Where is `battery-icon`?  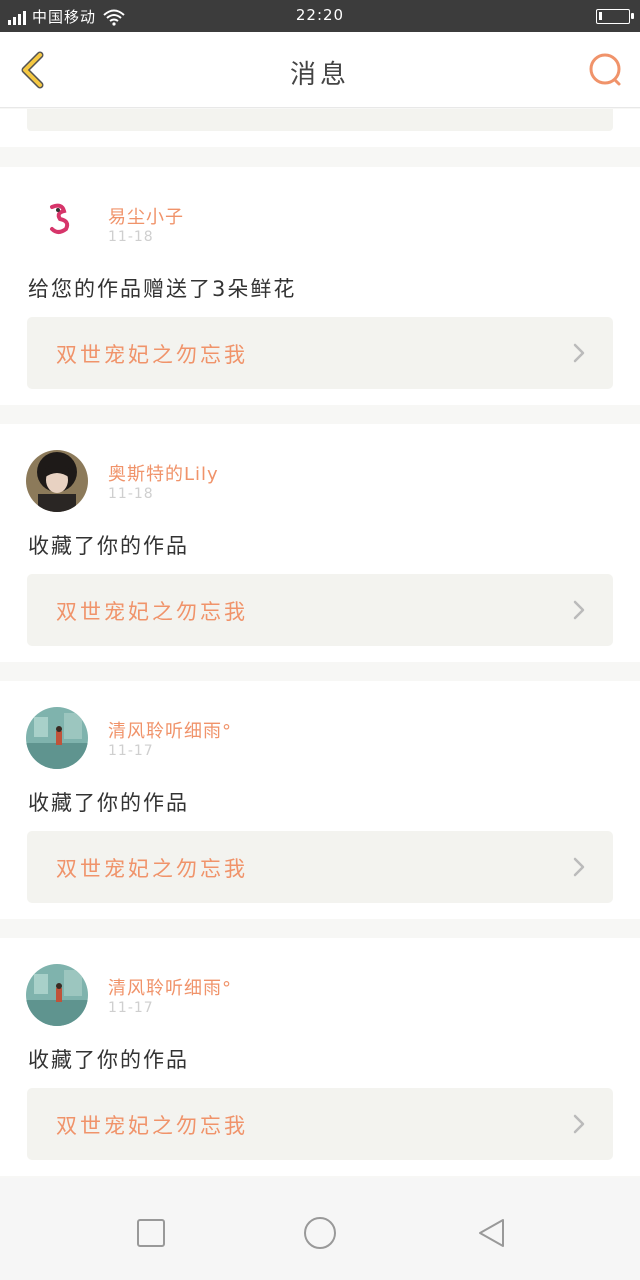
battery-icon is located at coordinates (615, 16).